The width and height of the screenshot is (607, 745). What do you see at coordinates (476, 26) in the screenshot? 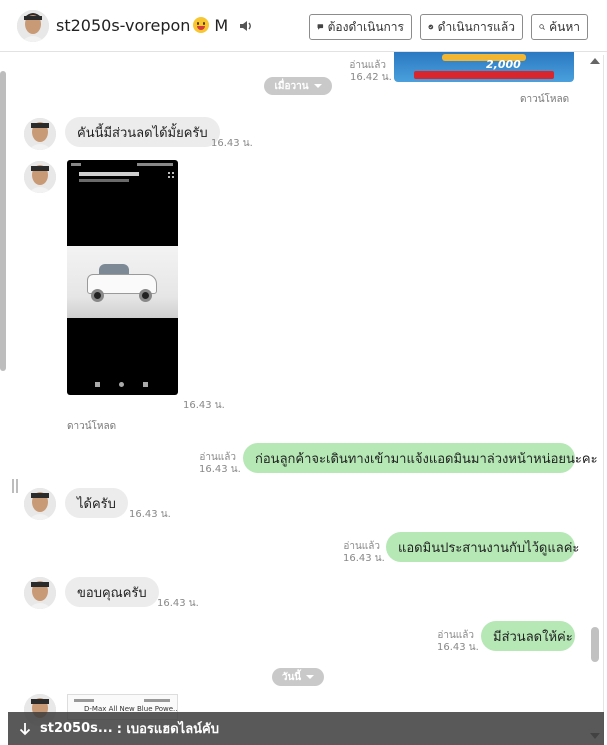
I see `done-button-label: ดำเนินการแล้ว` at bounding box center [476, 26].